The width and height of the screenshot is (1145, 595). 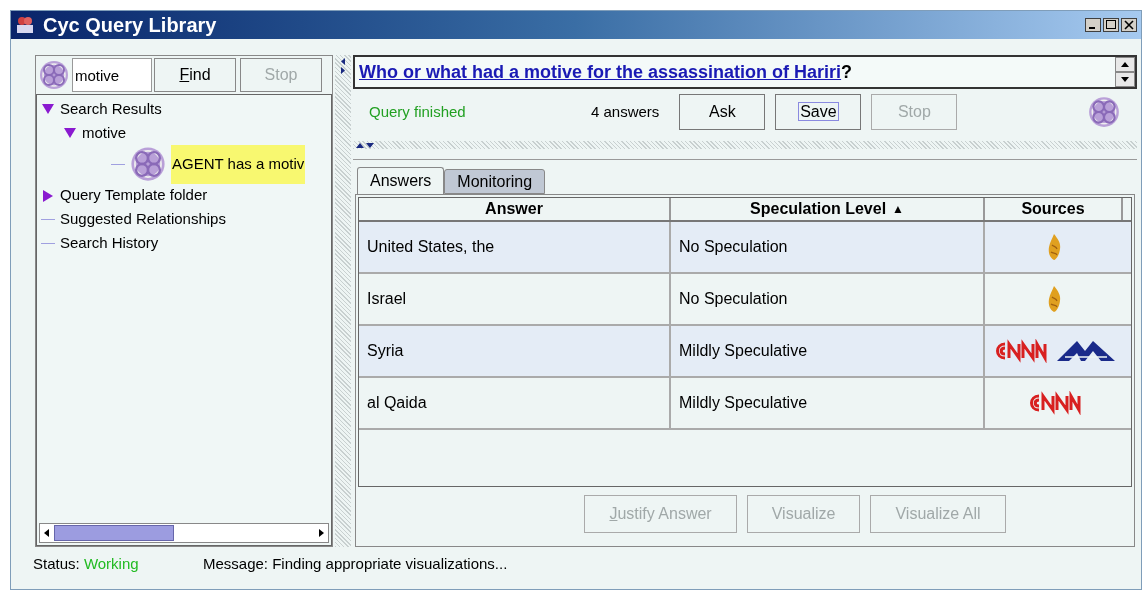 I want to click on search-field: motive, so click(x=112, y=75).